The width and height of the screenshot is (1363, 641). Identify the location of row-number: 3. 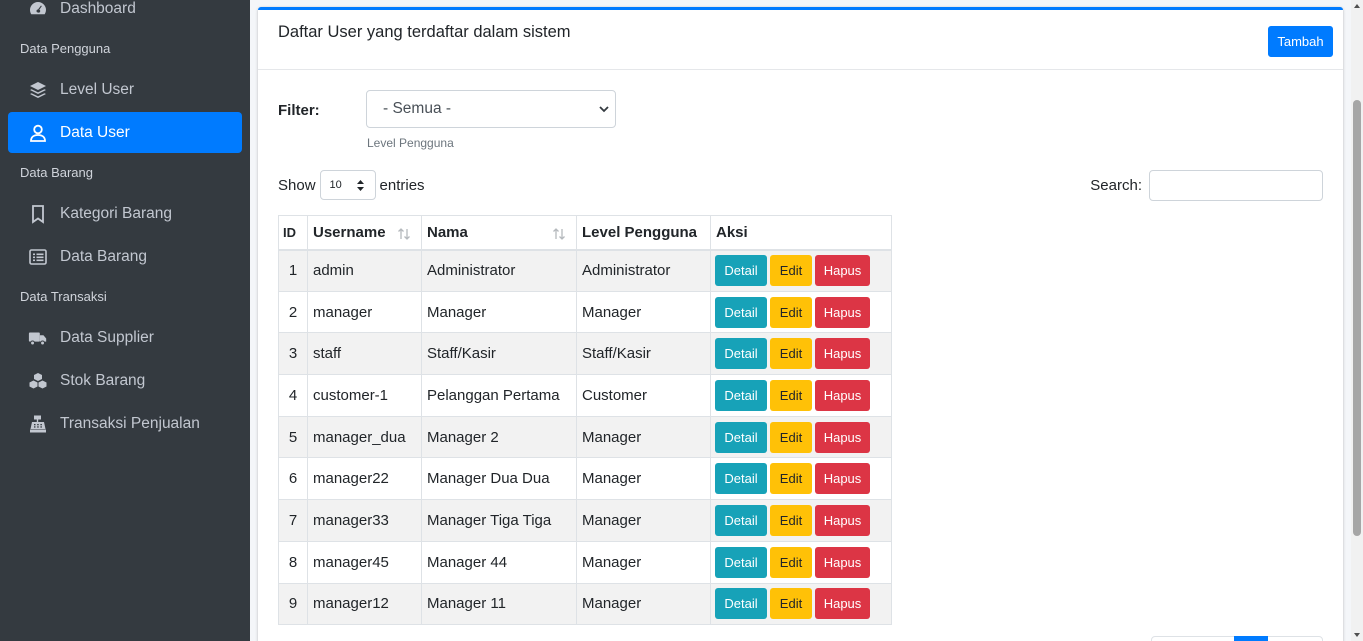
(293, 354).